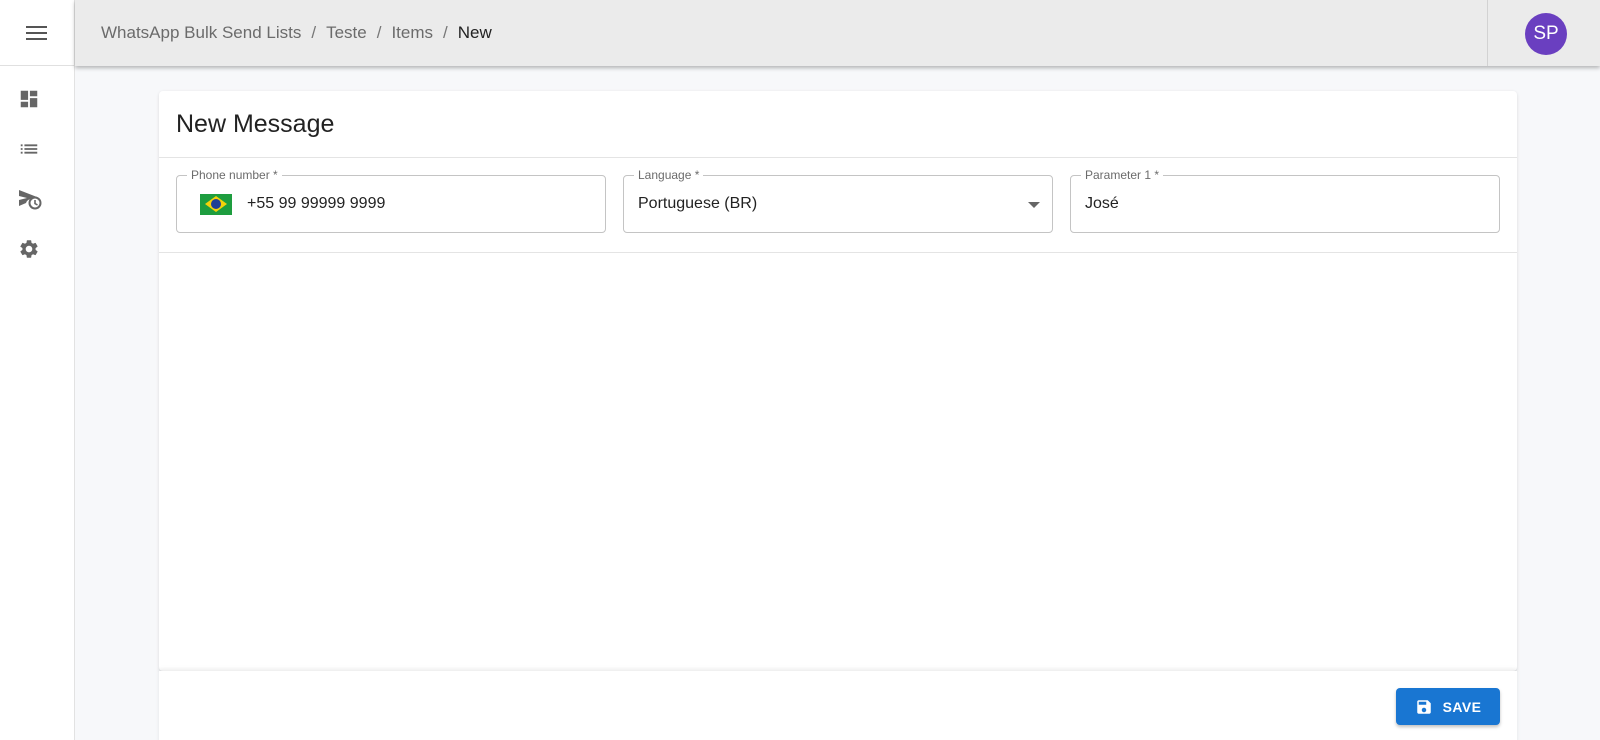 The width and height of the screenshot is (1600, 740). Describe the element at coordinates (1462, 706) in the screenshot. I see `save-button-label: SAVE` at that location.